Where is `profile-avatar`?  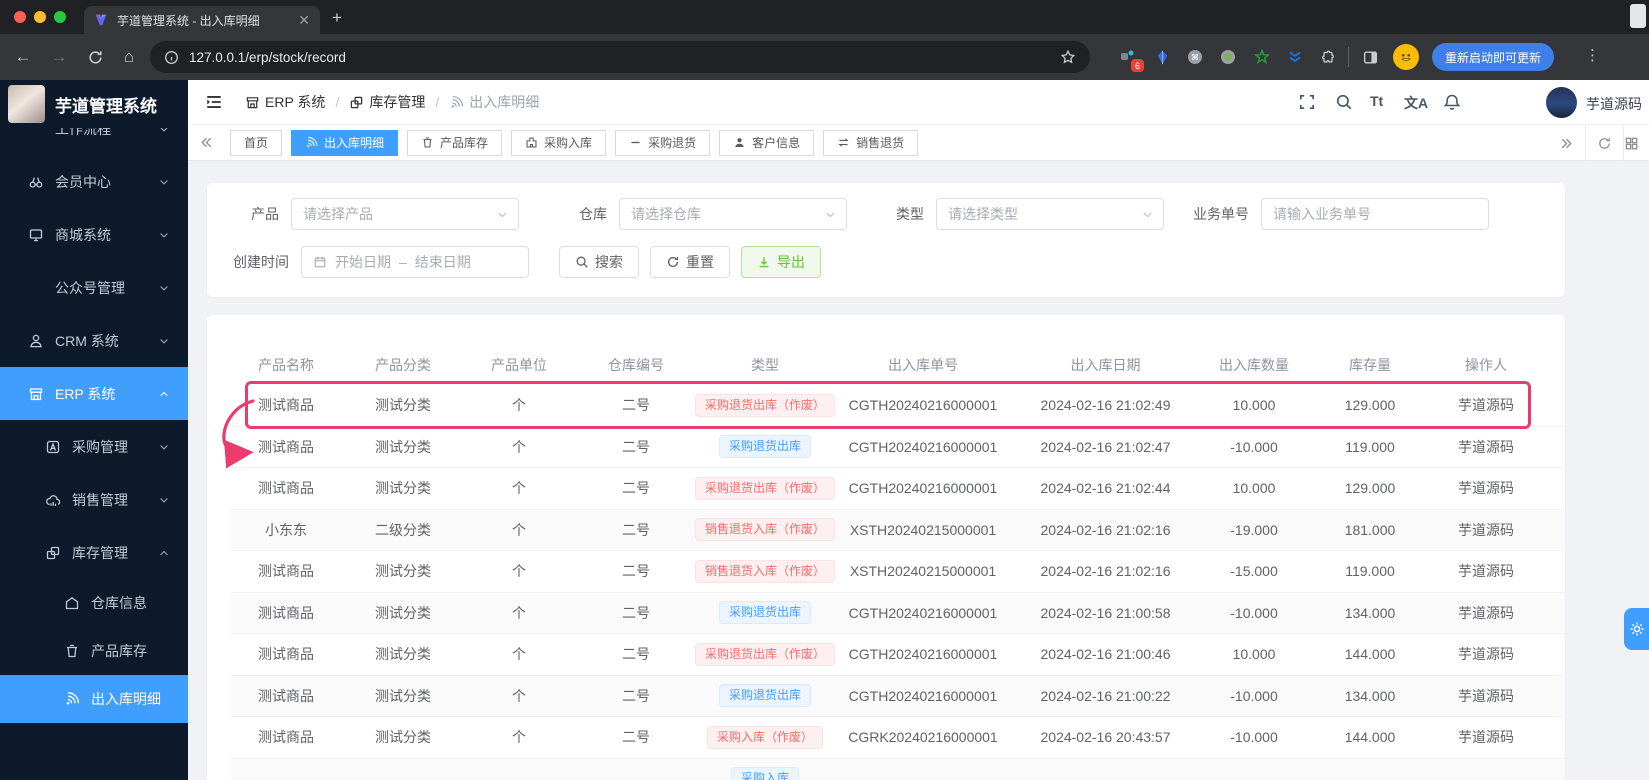 profile-avatar is located at coordinates (1406, 57).